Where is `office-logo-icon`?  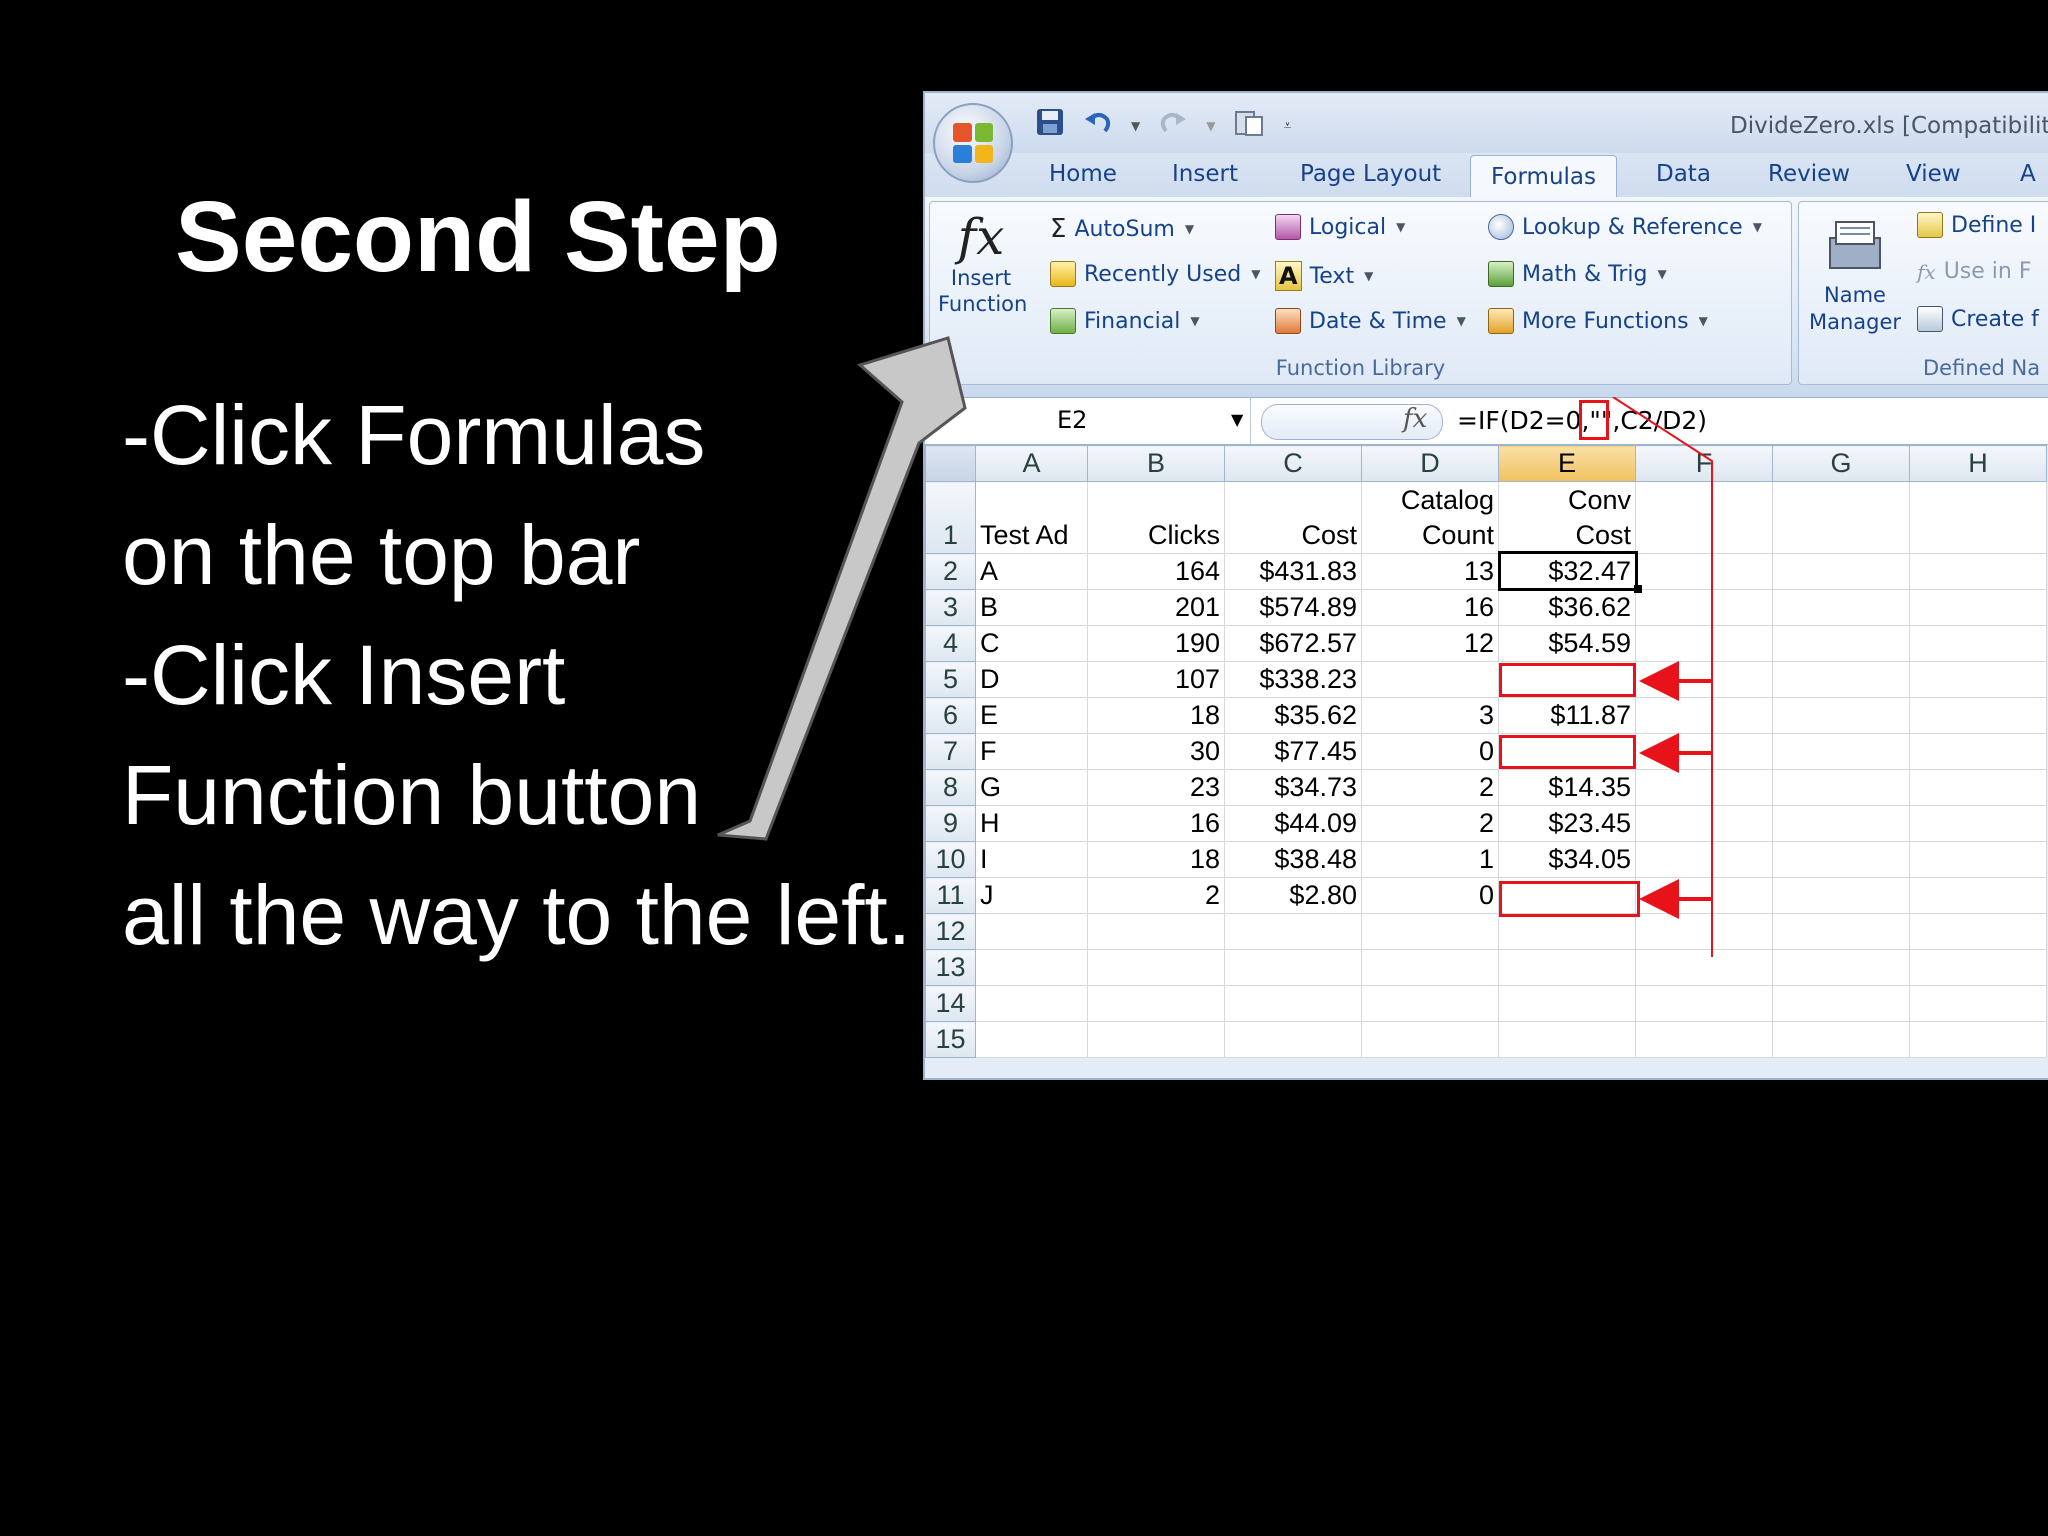 office-logo-icon is located at coordinates (973, 143).